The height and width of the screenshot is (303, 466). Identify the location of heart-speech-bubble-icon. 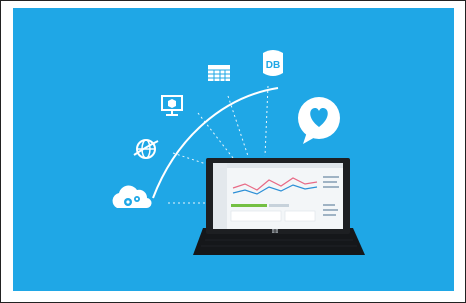
(319, 120).